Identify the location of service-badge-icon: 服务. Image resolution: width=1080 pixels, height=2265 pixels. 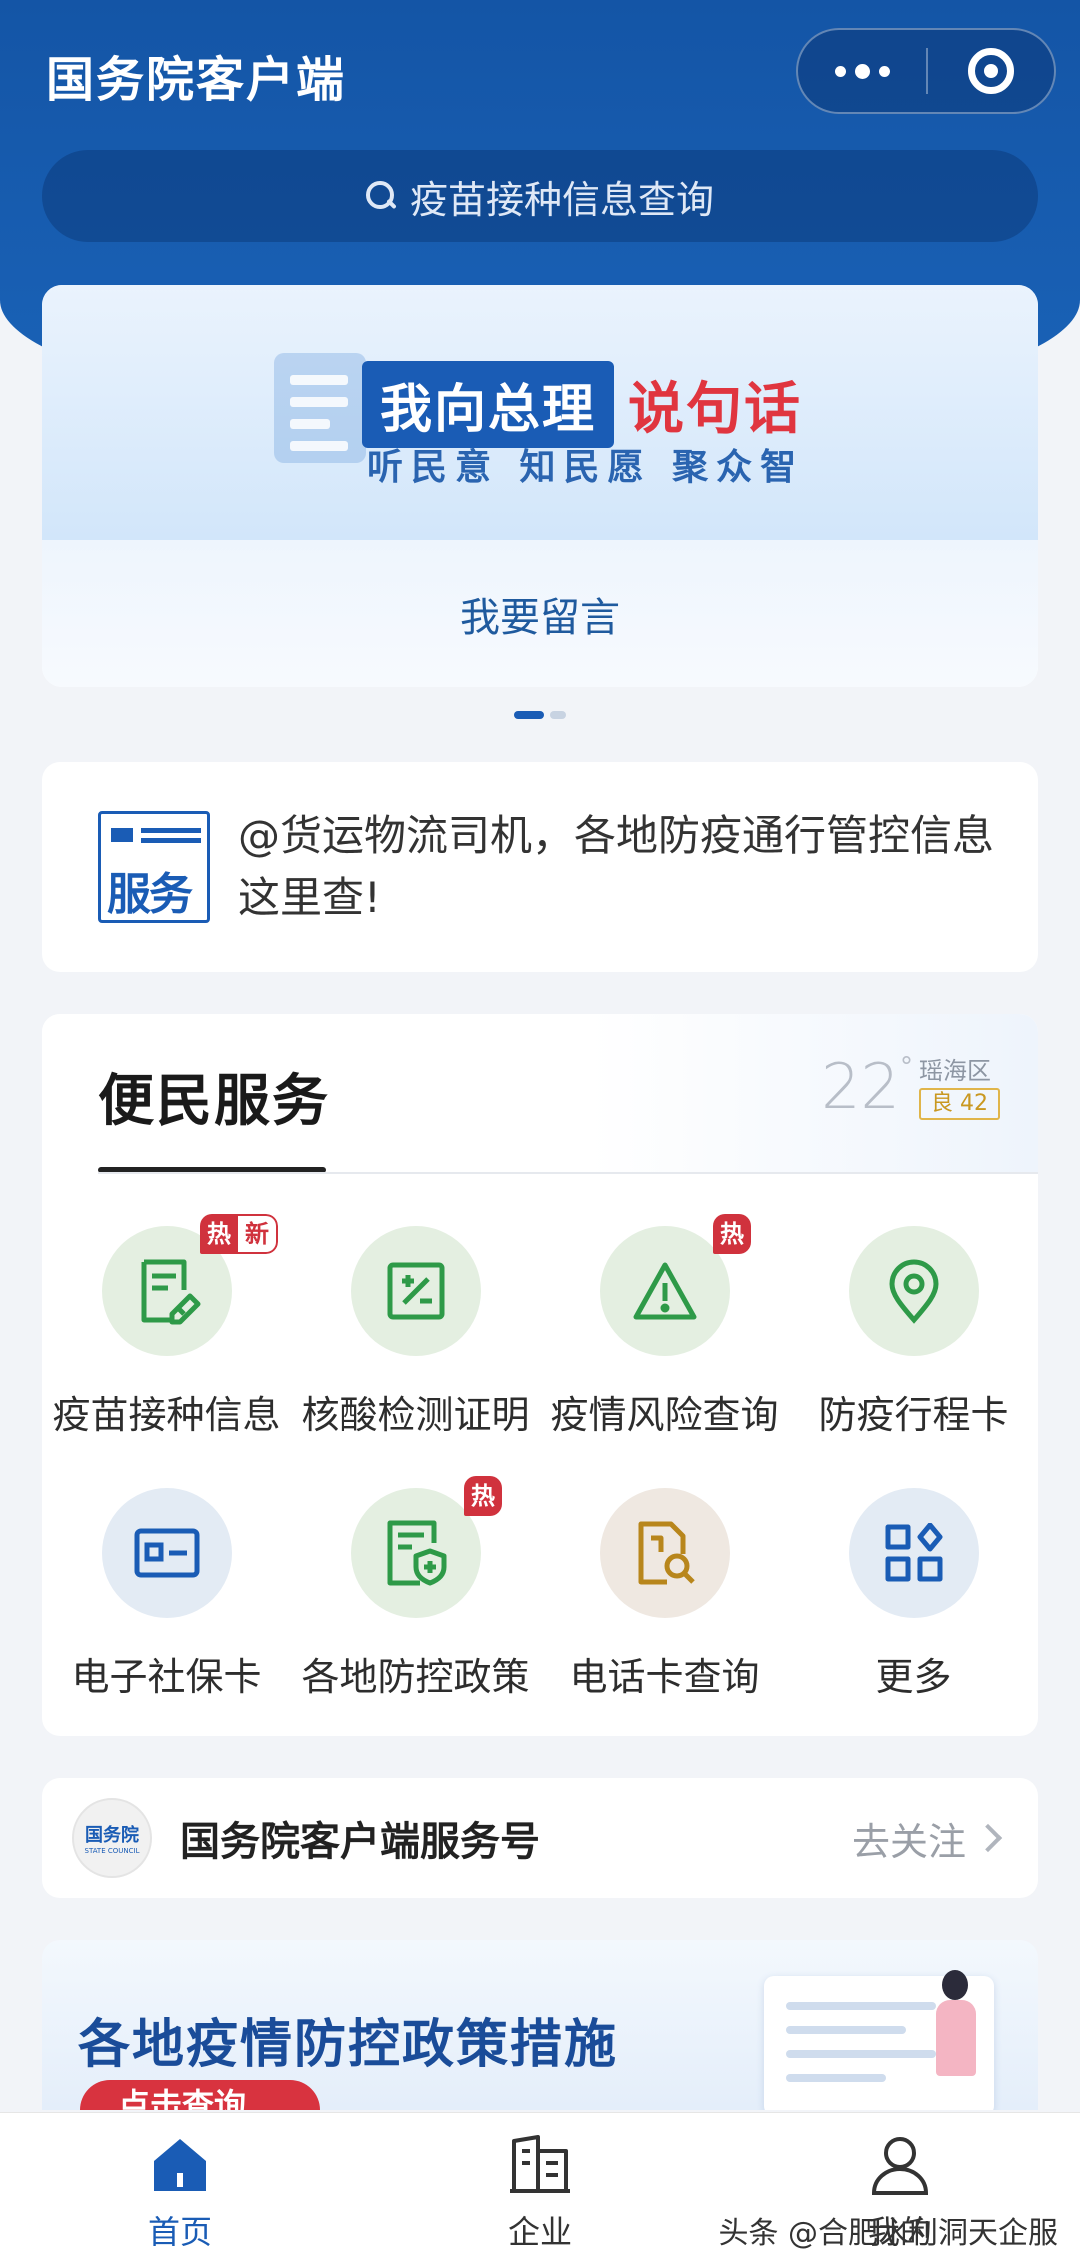
(154, 867).